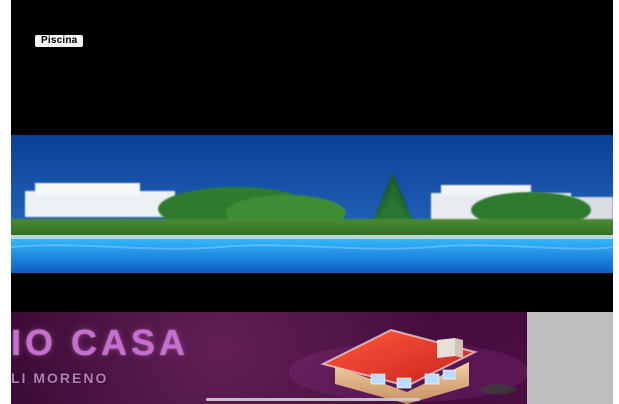 This screenshot has height=404, width=619. What do you see at coordinates (60, 378) in the screenshot?
I see `banner-subtitle: LI MORENO` at bounding box center [60, 378].